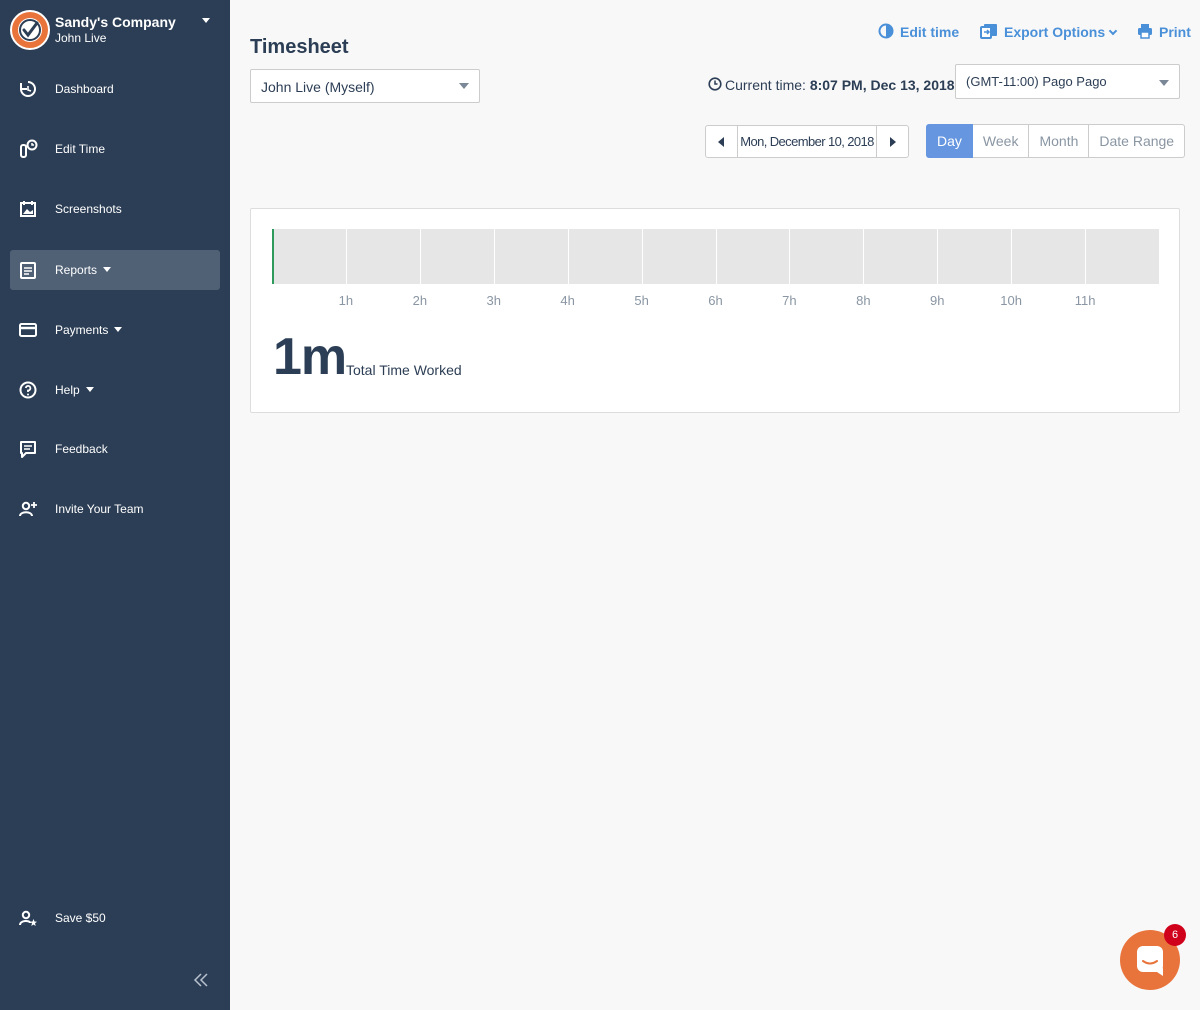 Image resolution: width=1200 pixels, height=1010 pixels. I want to click on timeline-tick-label: 9h, so click(937, 300).